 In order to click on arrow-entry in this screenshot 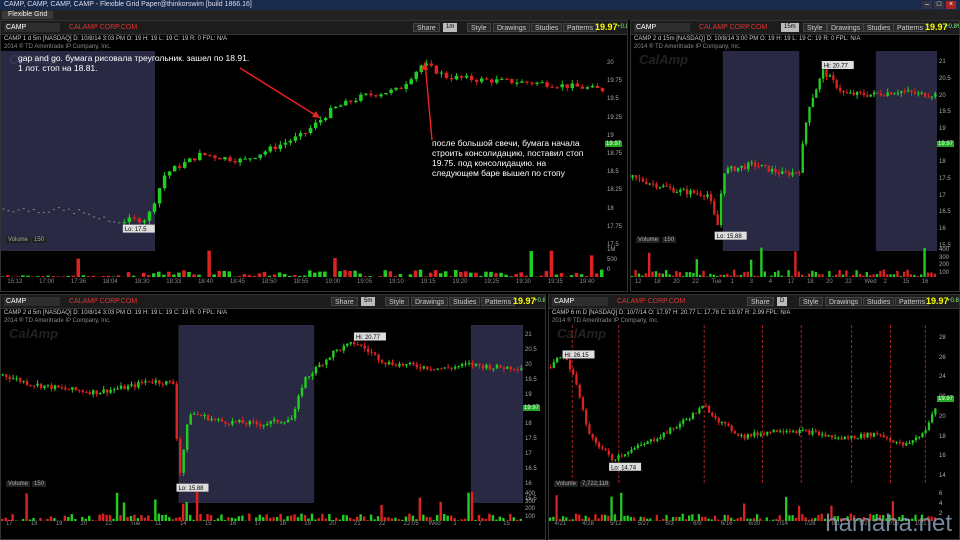, I will do `click(280, 93)`.